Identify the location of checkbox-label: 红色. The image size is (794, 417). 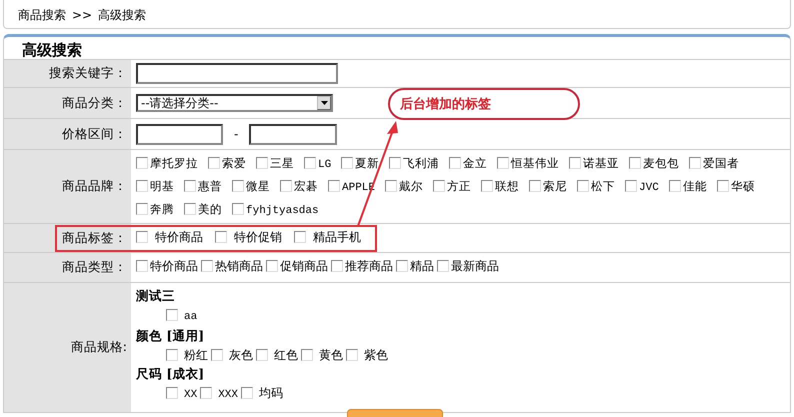
(286, 355).